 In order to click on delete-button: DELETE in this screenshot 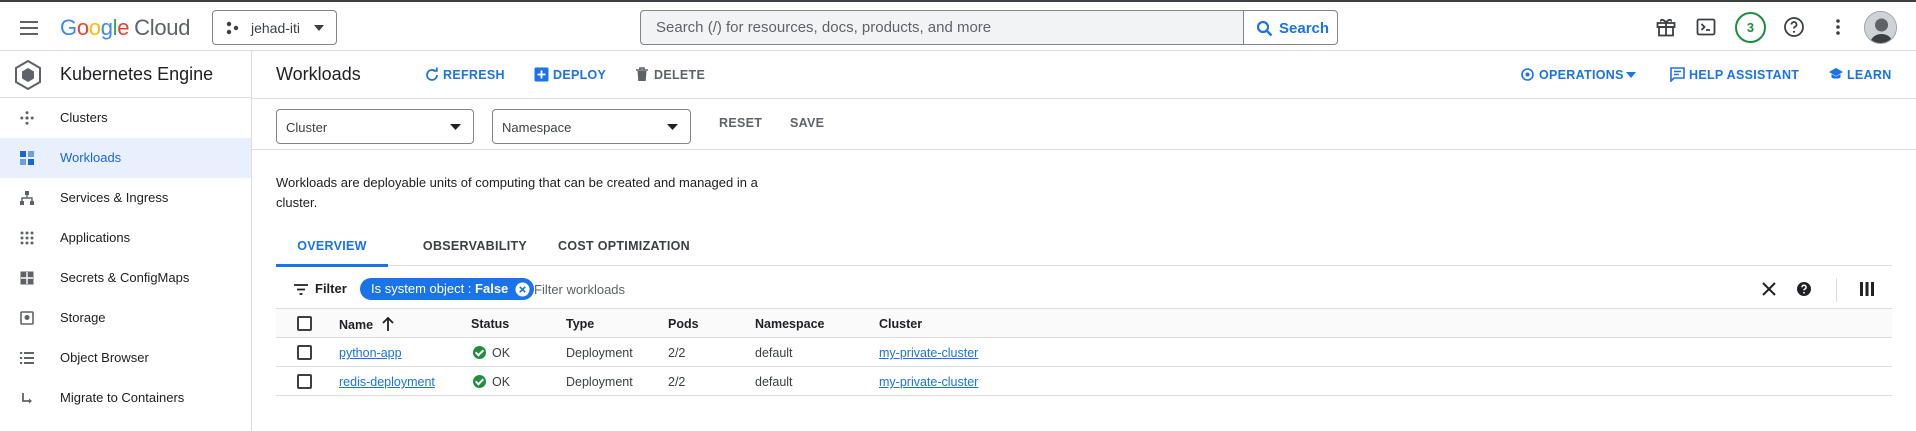, I will do `click(670, 76)`.